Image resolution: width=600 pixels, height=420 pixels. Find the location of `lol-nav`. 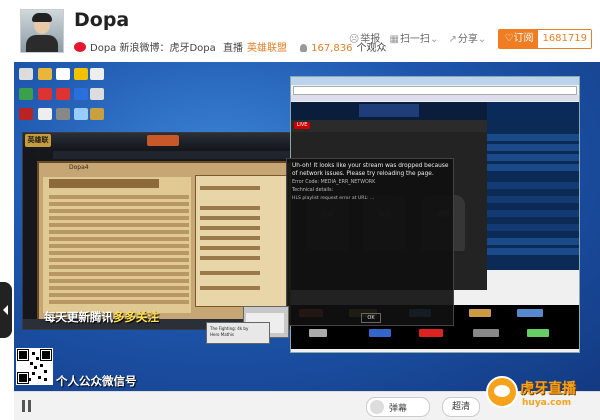

lol-nav is located at coordinates (180, 155).